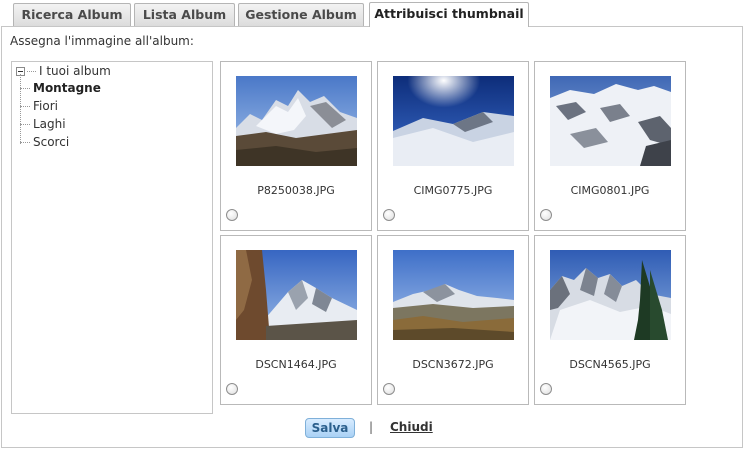  Describe the element at coordinates (75, 71) in the screenshot. I see `tree-root-label: I tuoi album` at that location.